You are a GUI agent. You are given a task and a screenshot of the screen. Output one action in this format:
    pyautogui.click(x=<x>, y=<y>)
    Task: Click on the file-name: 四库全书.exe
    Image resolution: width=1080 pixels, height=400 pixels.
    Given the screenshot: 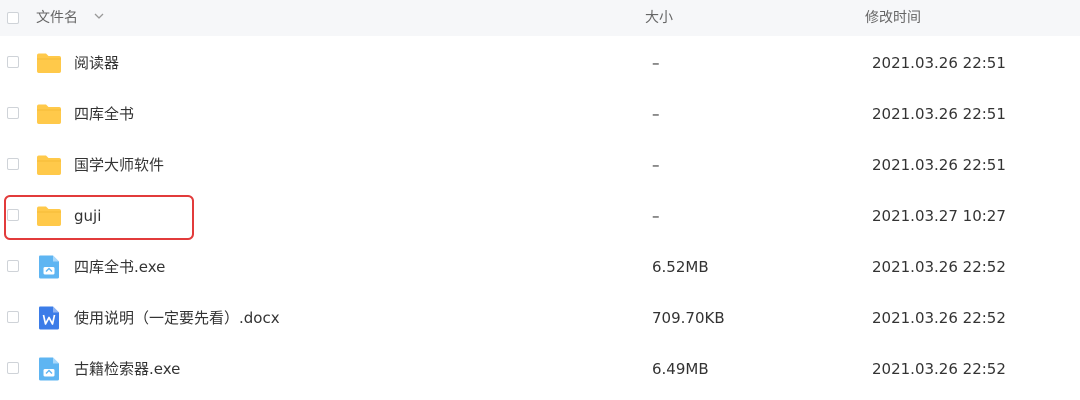 What is the action you would take?
    pyautogui.click(x=120, y=267)
    